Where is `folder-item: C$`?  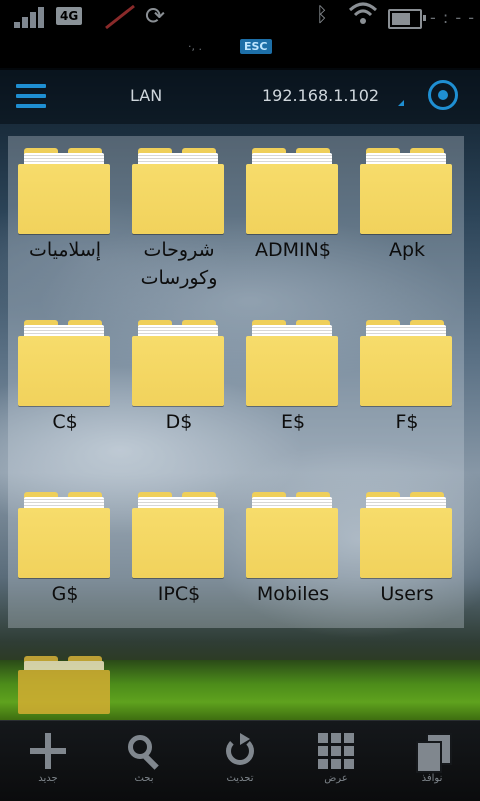 folder-item: C$ is located at coordinates (65, 393).